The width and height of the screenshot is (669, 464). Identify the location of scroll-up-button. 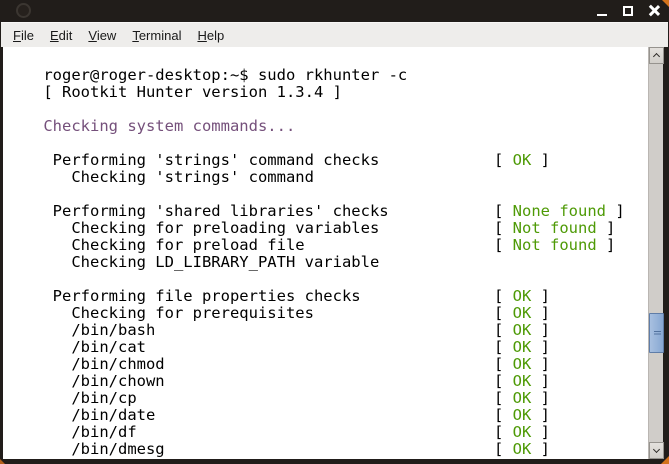
(656, 55).